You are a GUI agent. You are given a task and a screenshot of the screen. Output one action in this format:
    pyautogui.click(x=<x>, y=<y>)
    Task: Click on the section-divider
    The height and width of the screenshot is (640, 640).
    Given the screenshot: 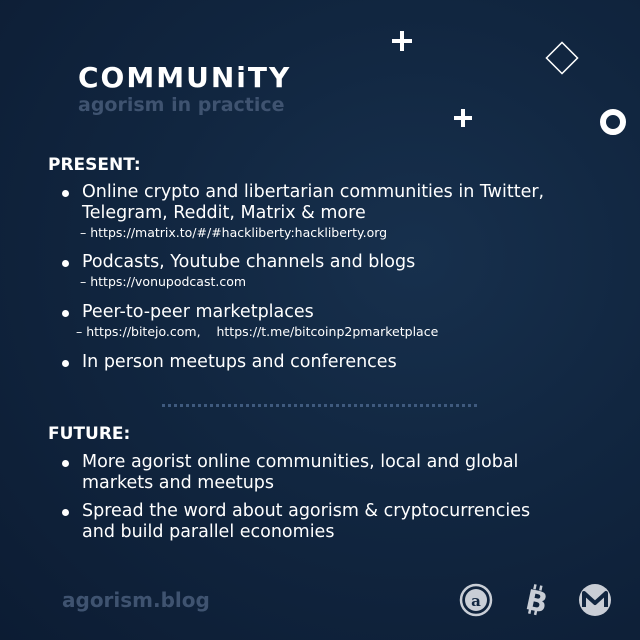 What is the action you would take?
    pyautogui.click(x=319, y=405)
    